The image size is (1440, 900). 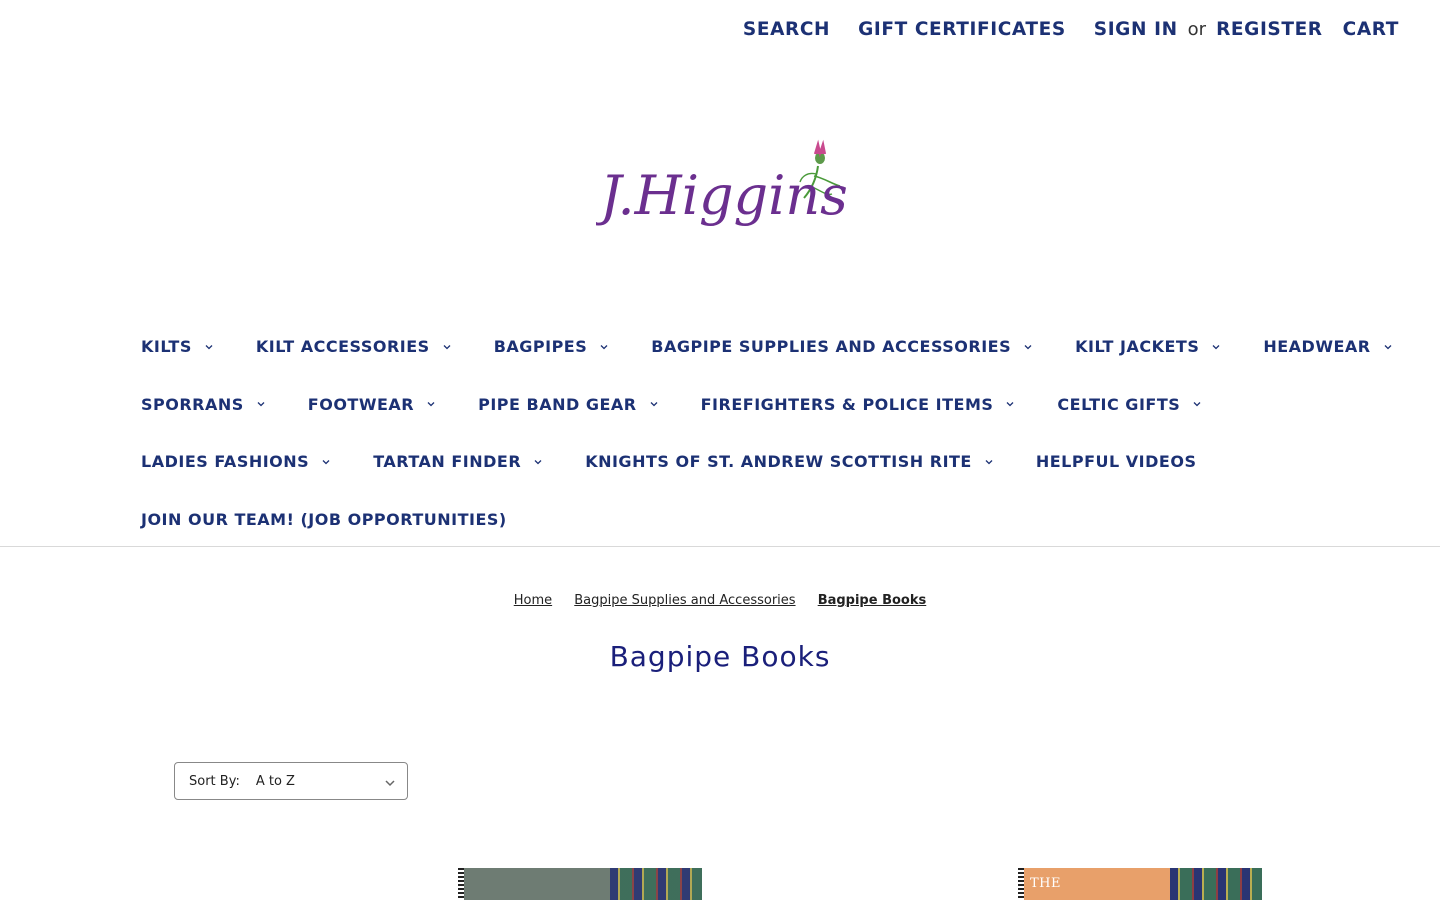 I want to click on nav-item-kilt-jackets: KILT JACKETS, so click(x=1148, y=346).